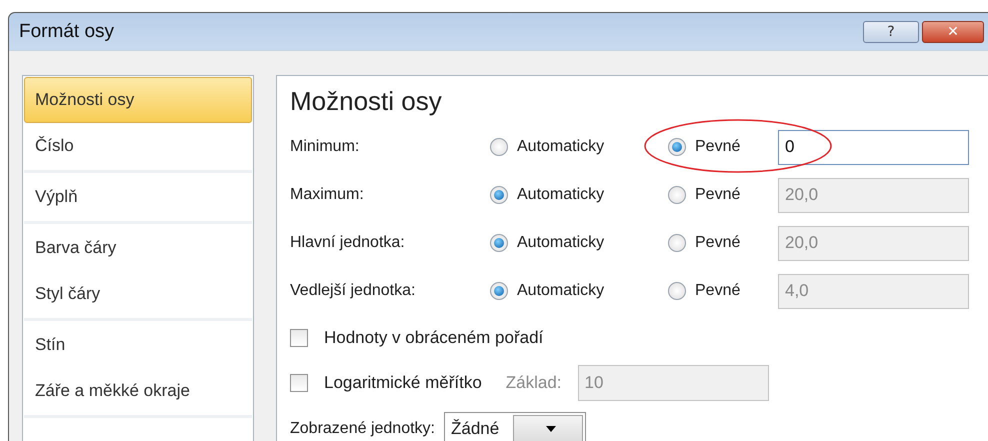  I want to click on checkbox-label: Logaritmické měřítko, so click(403, 382).